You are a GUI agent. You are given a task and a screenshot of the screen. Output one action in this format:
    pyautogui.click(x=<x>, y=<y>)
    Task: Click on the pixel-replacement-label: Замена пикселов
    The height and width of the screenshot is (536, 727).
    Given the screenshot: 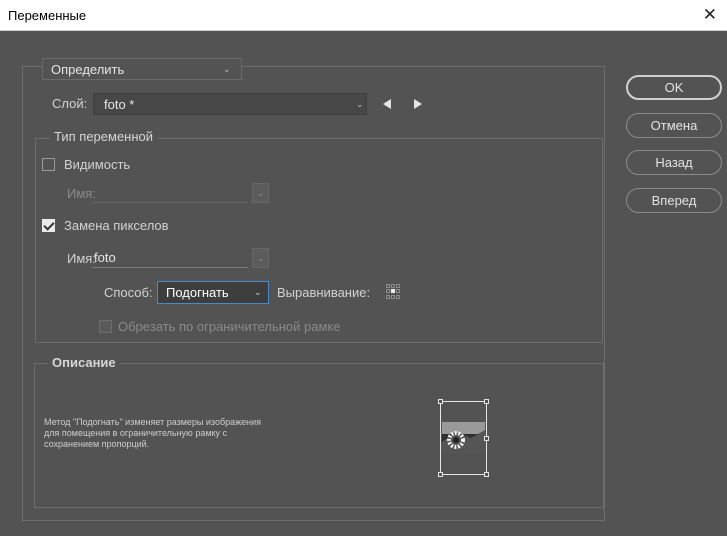 What is the action you would take?
    pyautogui.click(x=116, y=225)
    